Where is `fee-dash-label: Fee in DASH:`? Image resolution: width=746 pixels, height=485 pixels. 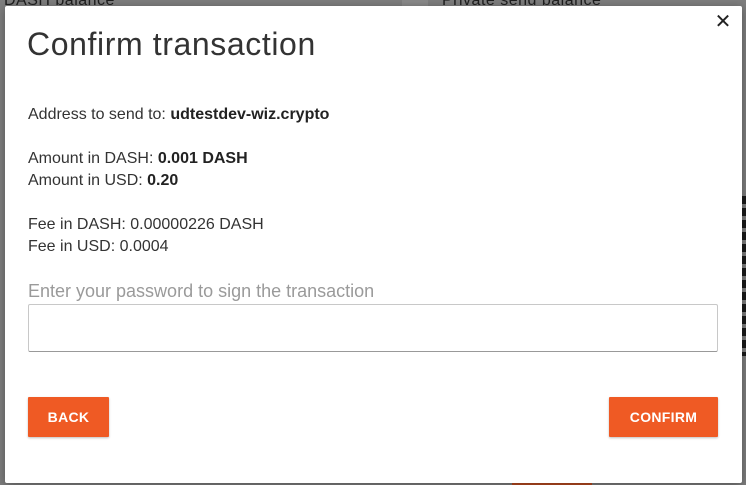 fee-dash-label: Fee in DASH: is located at coordinates (79, 224).